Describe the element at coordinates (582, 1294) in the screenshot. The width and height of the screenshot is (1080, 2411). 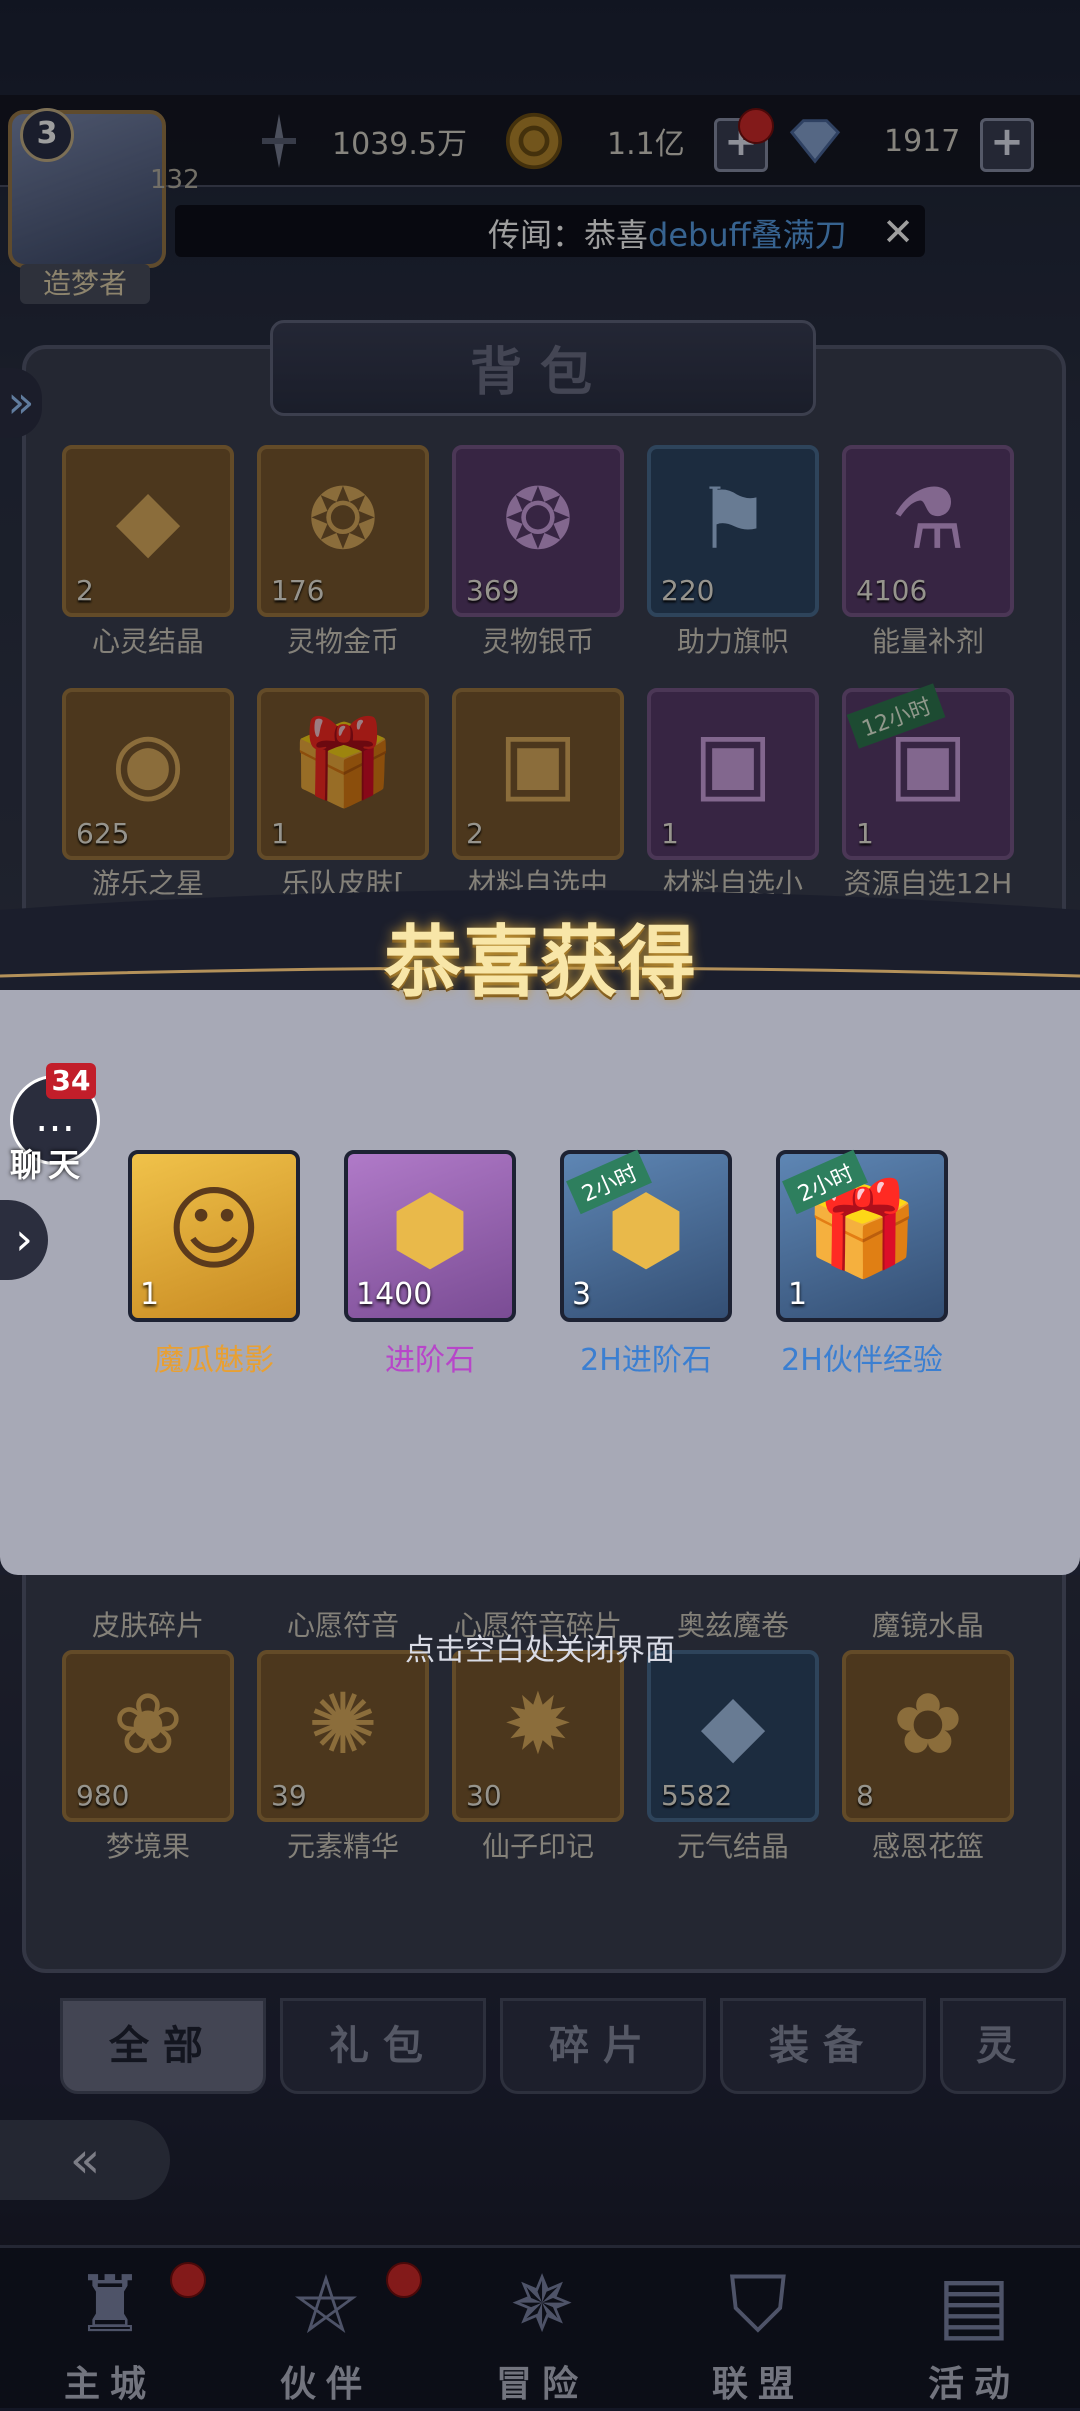
I see `reward-qty: 3` at that location.